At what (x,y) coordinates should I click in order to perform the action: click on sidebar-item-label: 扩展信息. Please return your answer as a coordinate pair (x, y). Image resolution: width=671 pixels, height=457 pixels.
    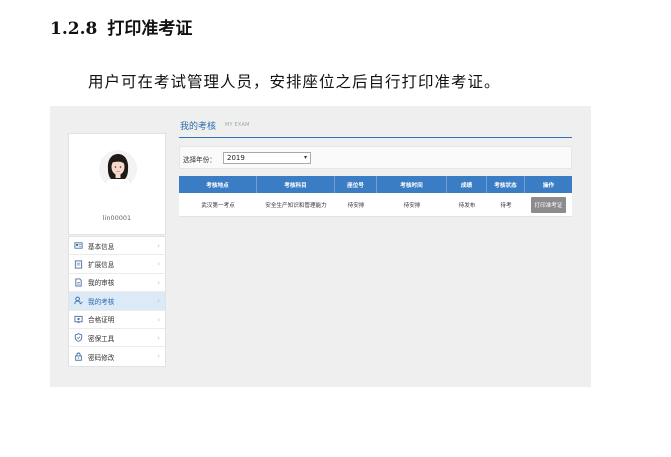
    Looking at the image, I should click on (101, 265).